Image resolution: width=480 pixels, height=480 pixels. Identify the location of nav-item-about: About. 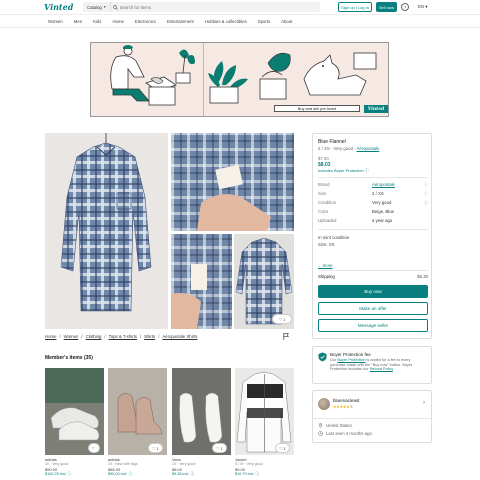
(286, 21).